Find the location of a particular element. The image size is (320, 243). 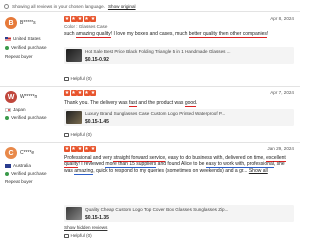

reviewer-country: United States is located at coordinates (23, 38).